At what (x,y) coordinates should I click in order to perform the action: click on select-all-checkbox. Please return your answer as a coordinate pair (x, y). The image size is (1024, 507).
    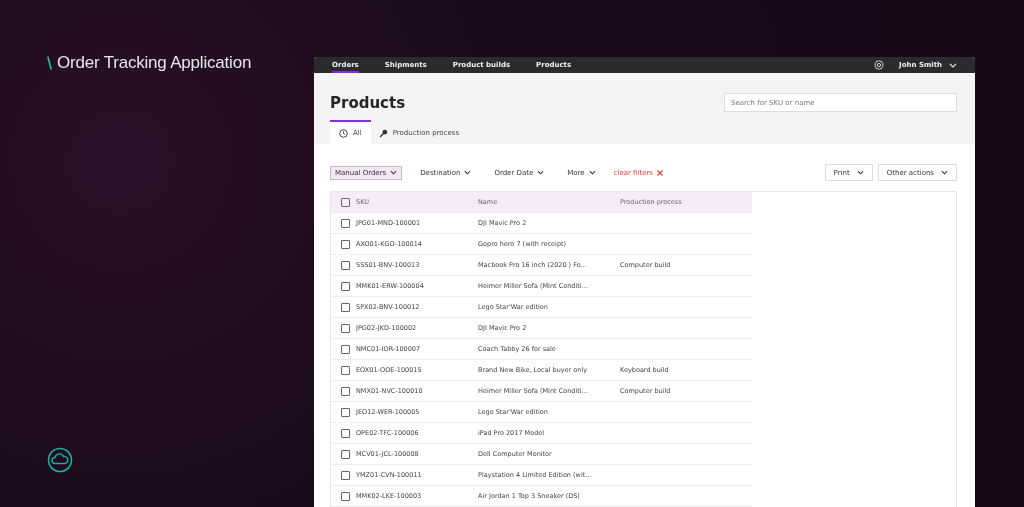
    Looking at the image, I should click on (345, 202).